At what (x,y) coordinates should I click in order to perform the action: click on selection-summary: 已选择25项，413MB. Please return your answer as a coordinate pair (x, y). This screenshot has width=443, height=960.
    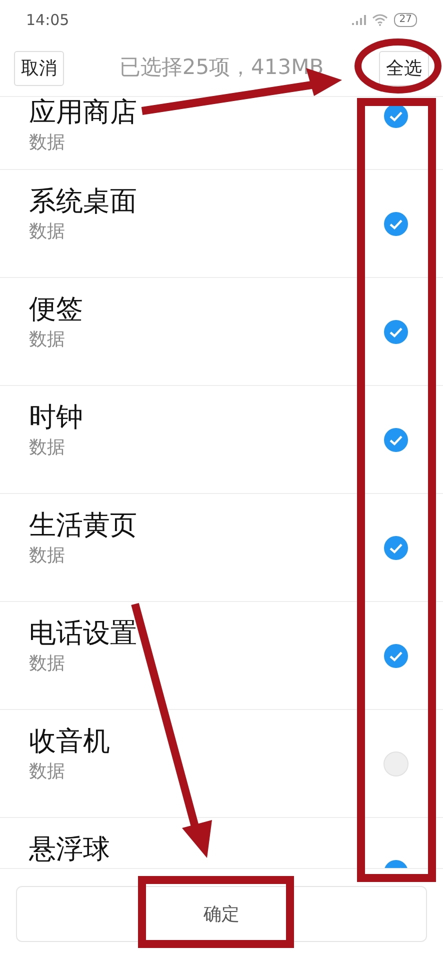
    Looking at the image, I should click on (221, 68).